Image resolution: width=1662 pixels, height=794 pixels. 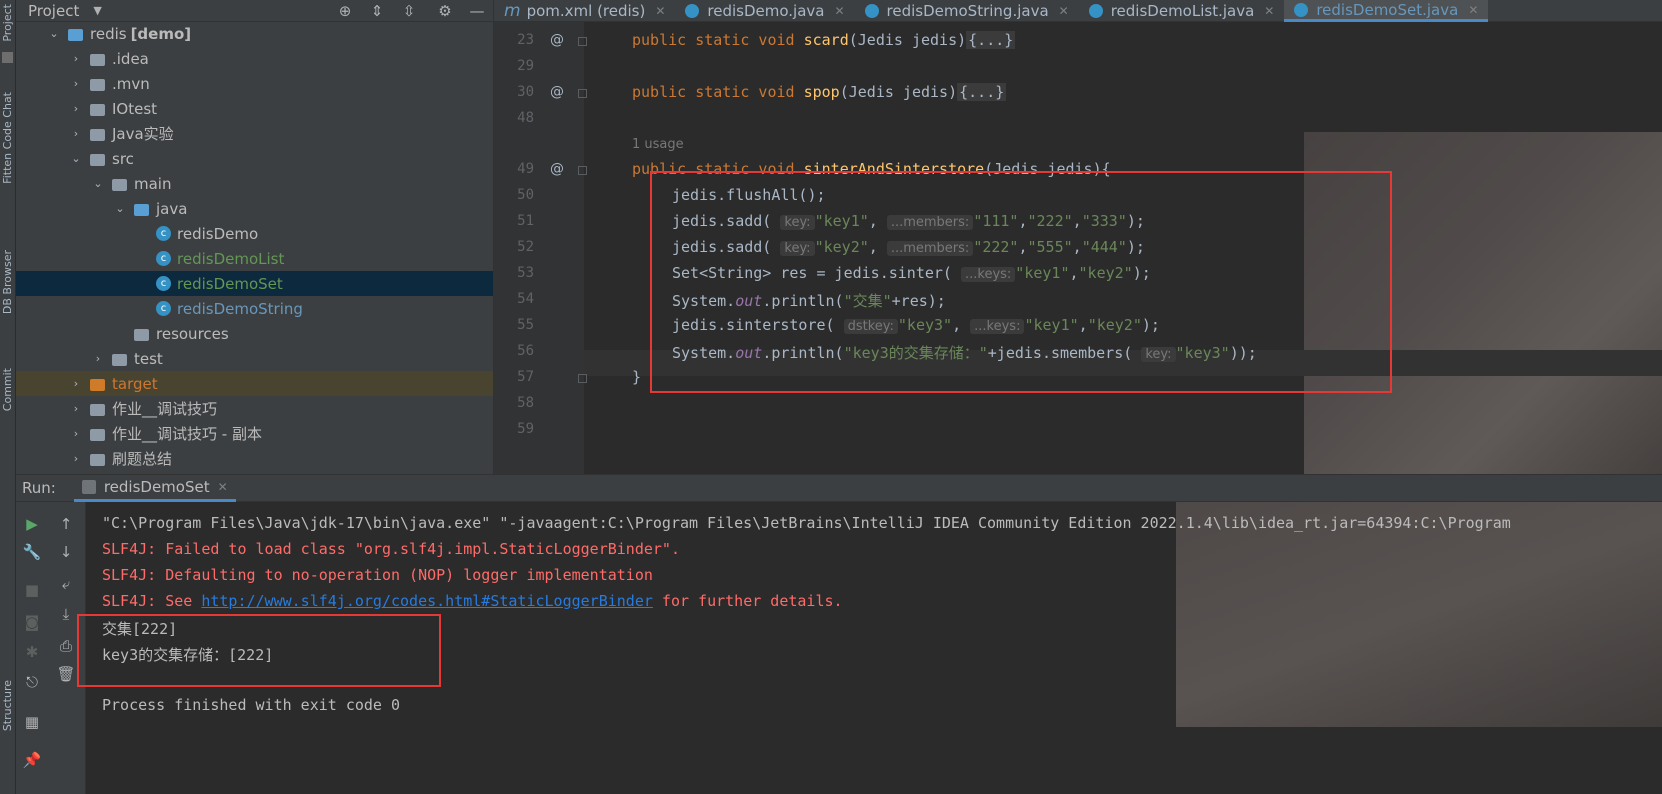 I want to click on wrench-icon: 🔧, so click(x=32, y=552).